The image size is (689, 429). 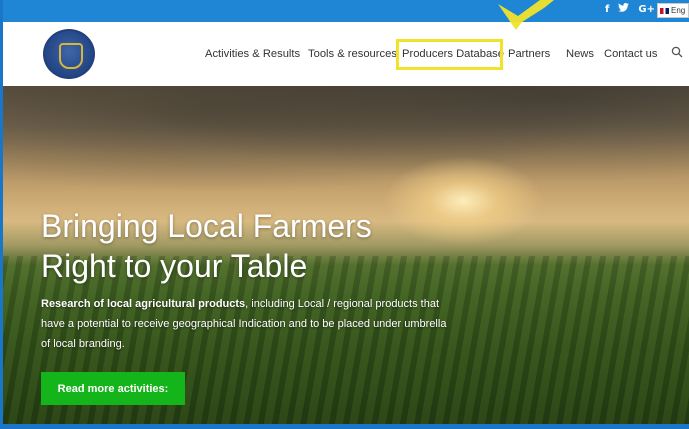 I want to click on hero-title-line2: Right to your Table, so click(x=174, y=266).